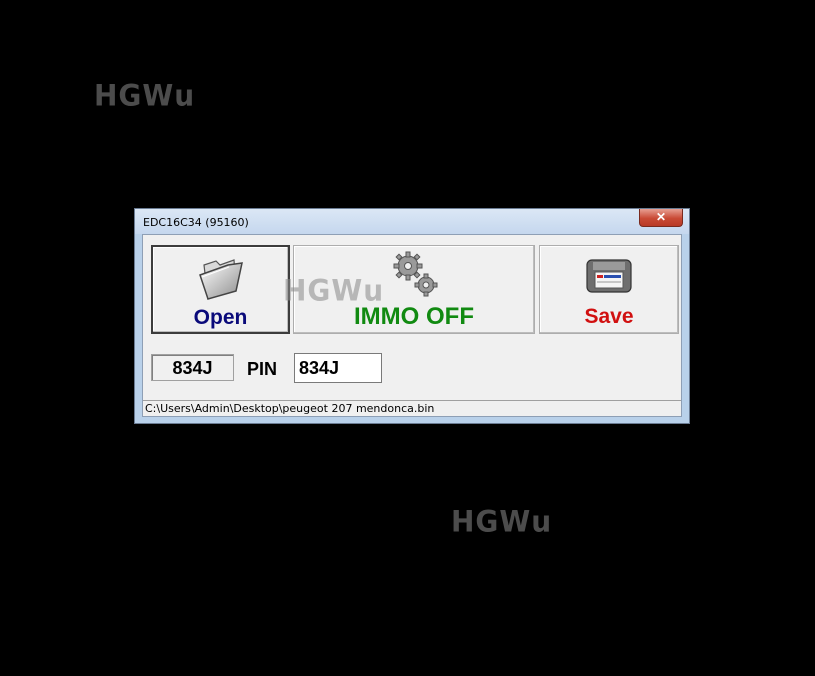 This screenshot has width=815, height=676. What do you see at coordinates (262, 369) in the screenshot?
I see `pin-label: PIN` at bounding box center [262, 369].